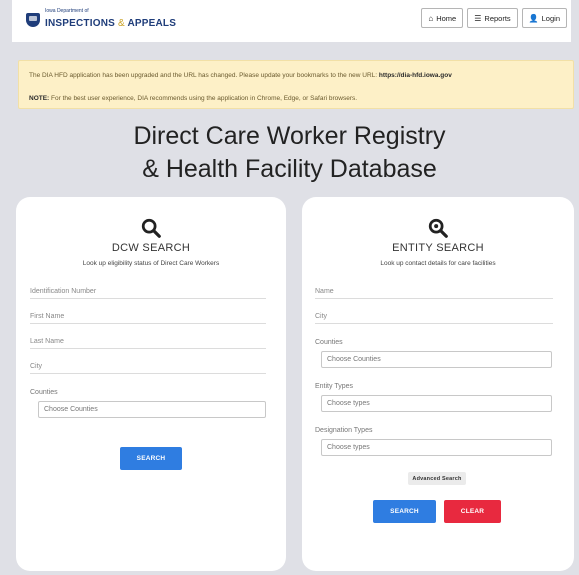 This screenshot has width=579, height=575. What do you see at coordinates (446, 18) in the screenshot?
I see `home-label: Home` at bounding box center [446, 18].